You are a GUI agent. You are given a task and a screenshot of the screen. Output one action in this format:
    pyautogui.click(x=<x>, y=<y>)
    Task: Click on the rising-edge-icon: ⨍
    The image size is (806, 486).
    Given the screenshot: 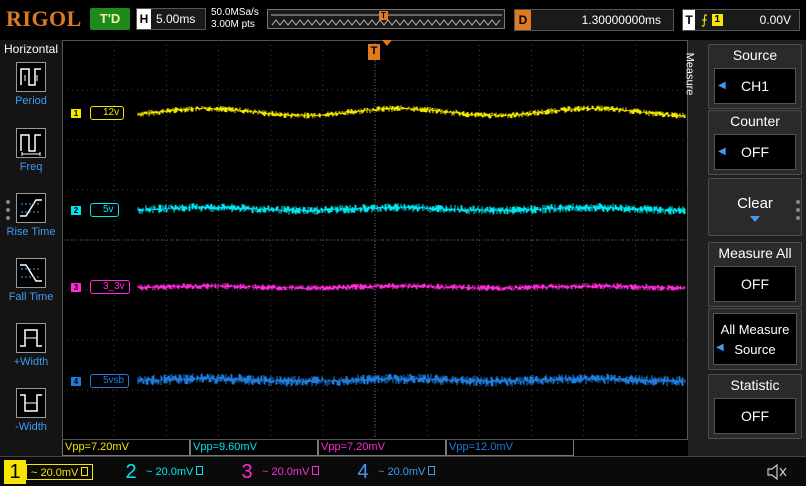 What is the action you would take?
    pyautogui.click(x=704, y=19)
    